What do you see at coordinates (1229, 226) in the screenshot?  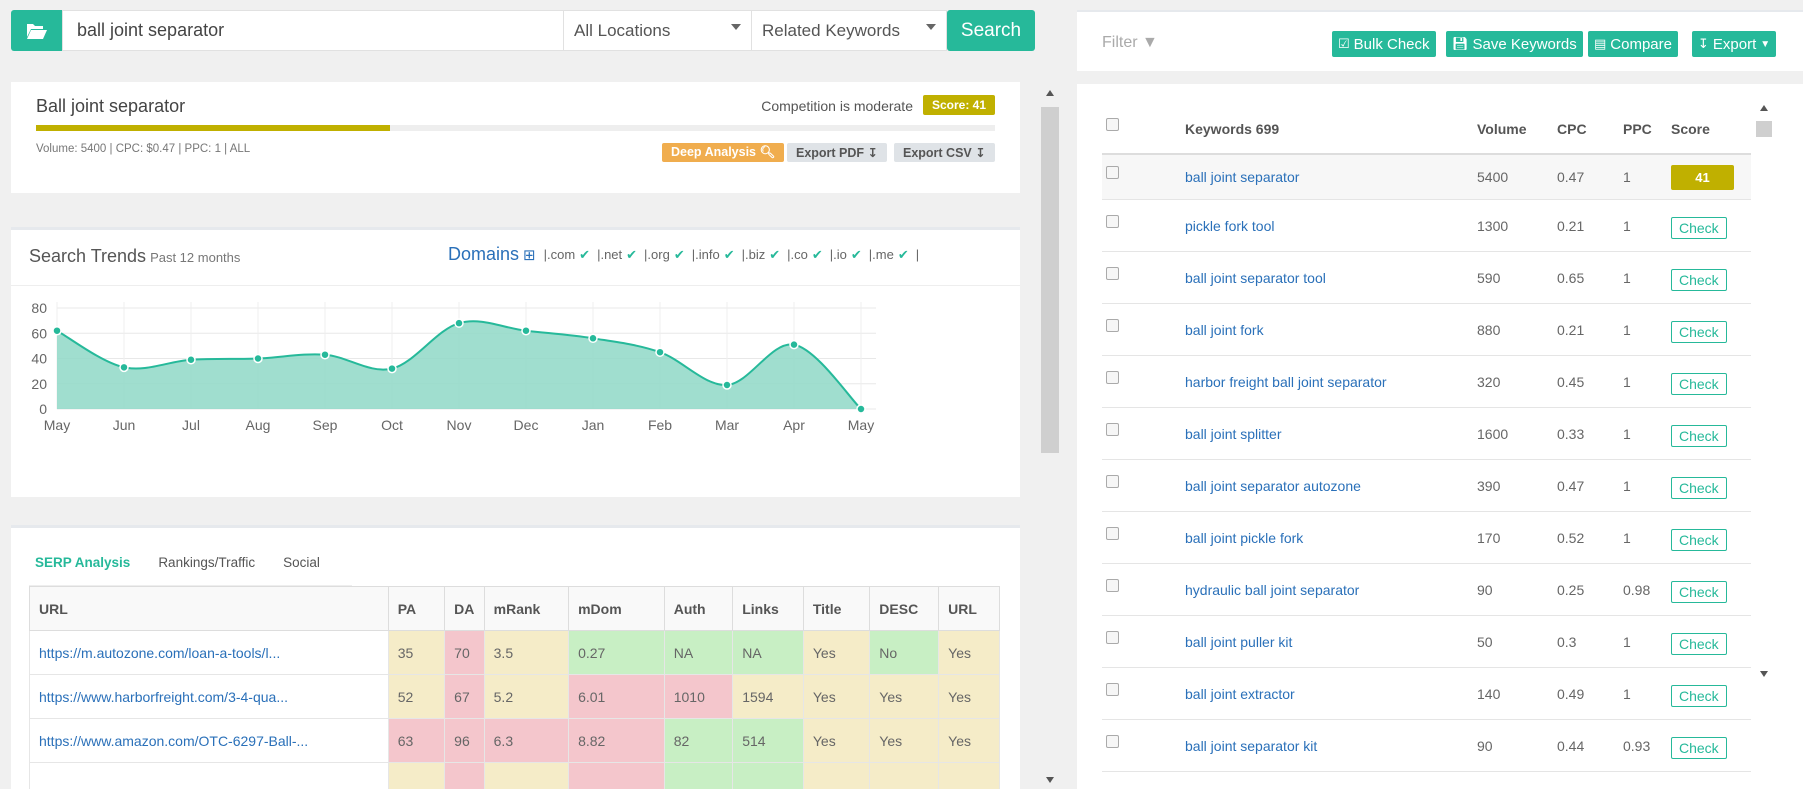 I see `keyword-link: pickle fork tool` at bounding box center [1229, 226].